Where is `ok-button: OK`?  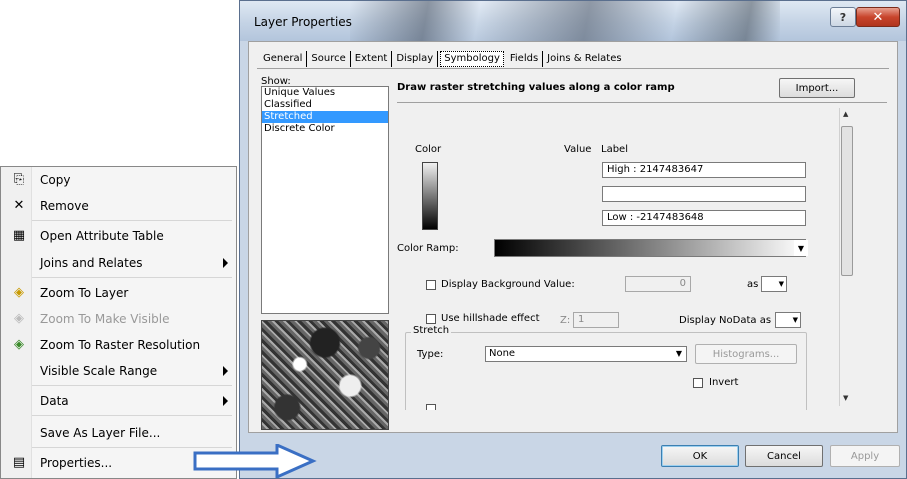 ok-button: OK is located at coordinates (700, 456).